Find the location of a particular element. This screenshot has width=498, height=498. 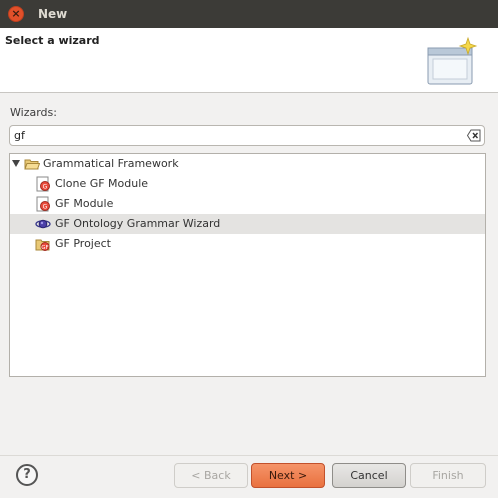

gf-project-icon: GF is located at coordinates (42, 245).